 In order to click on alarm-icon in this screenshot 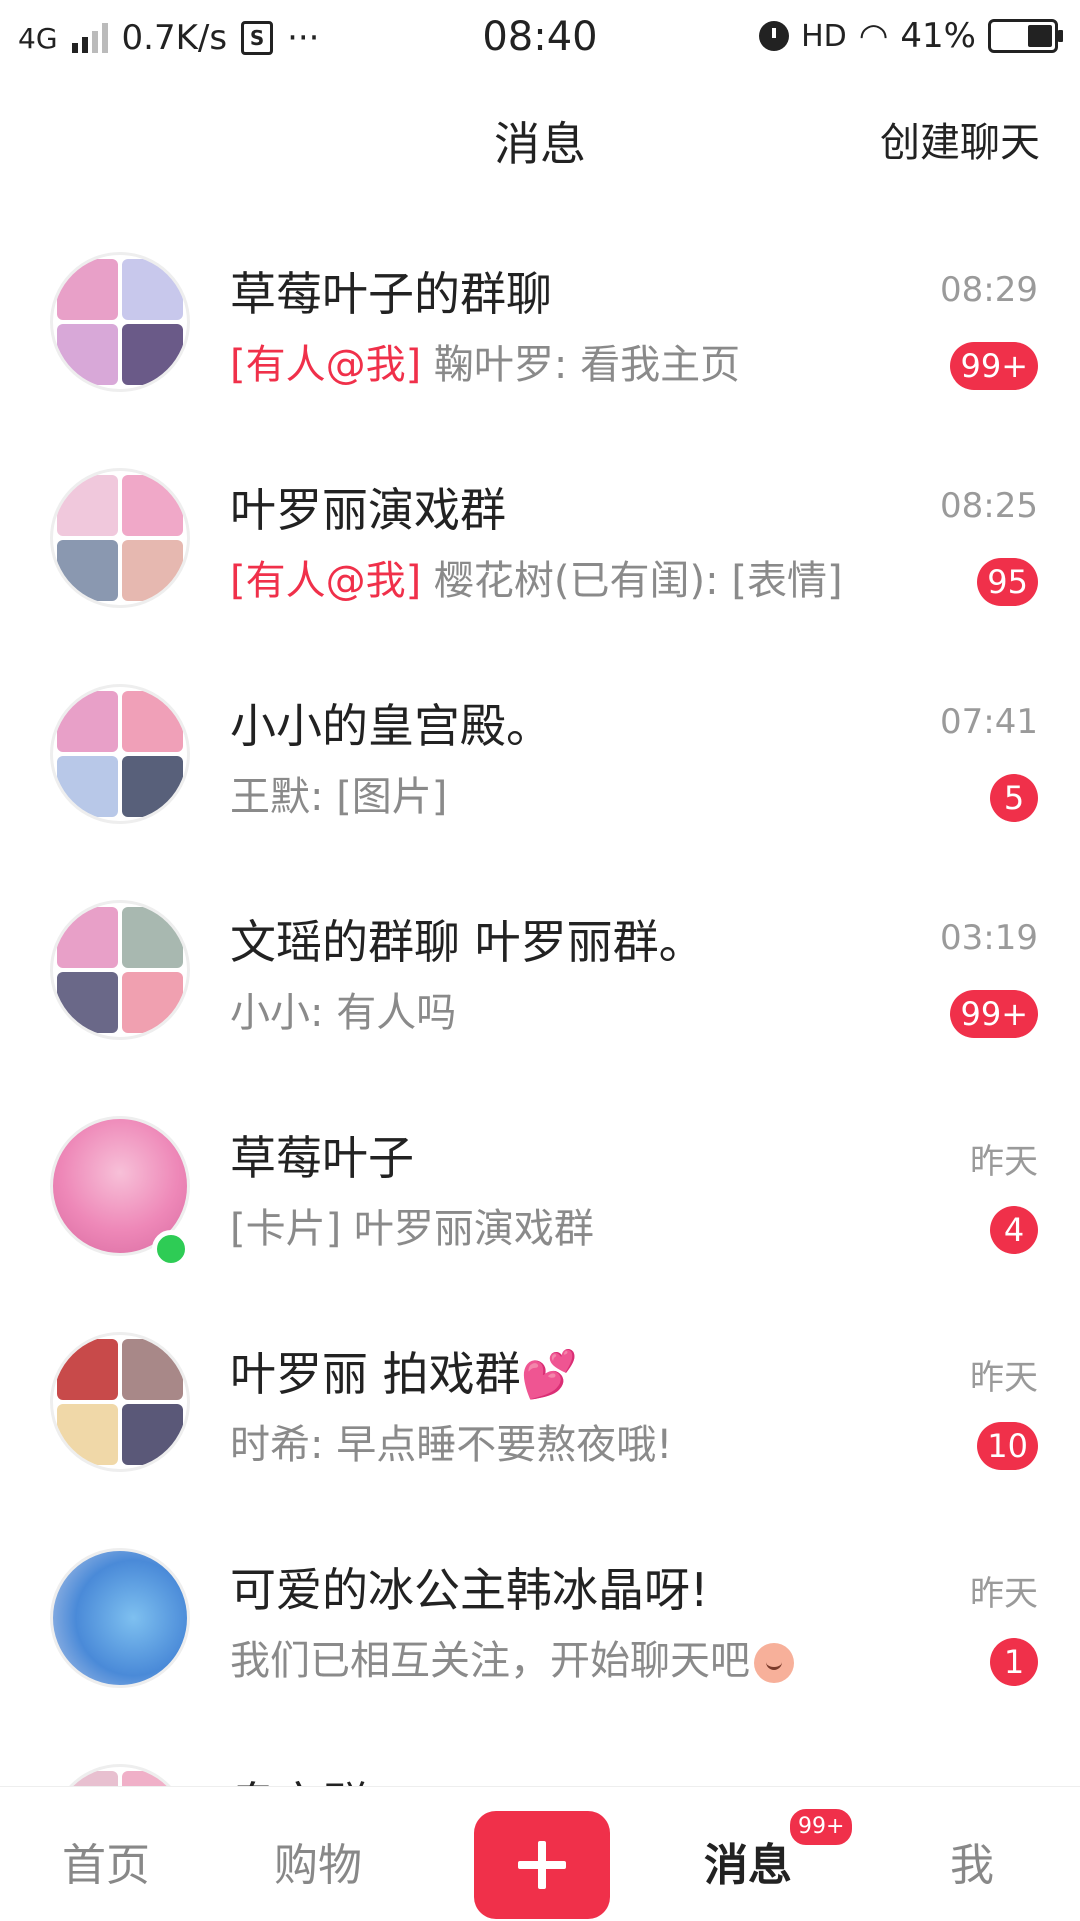, I will do `click(774, 36)`.